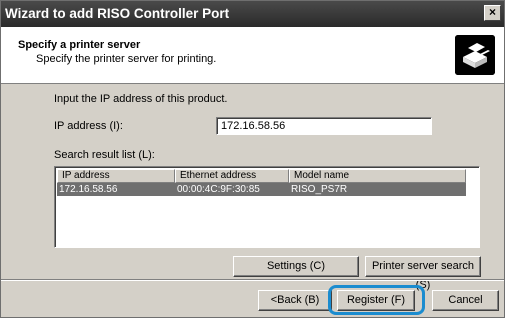  I want to click on register-button-highlight, so click(376, 300).